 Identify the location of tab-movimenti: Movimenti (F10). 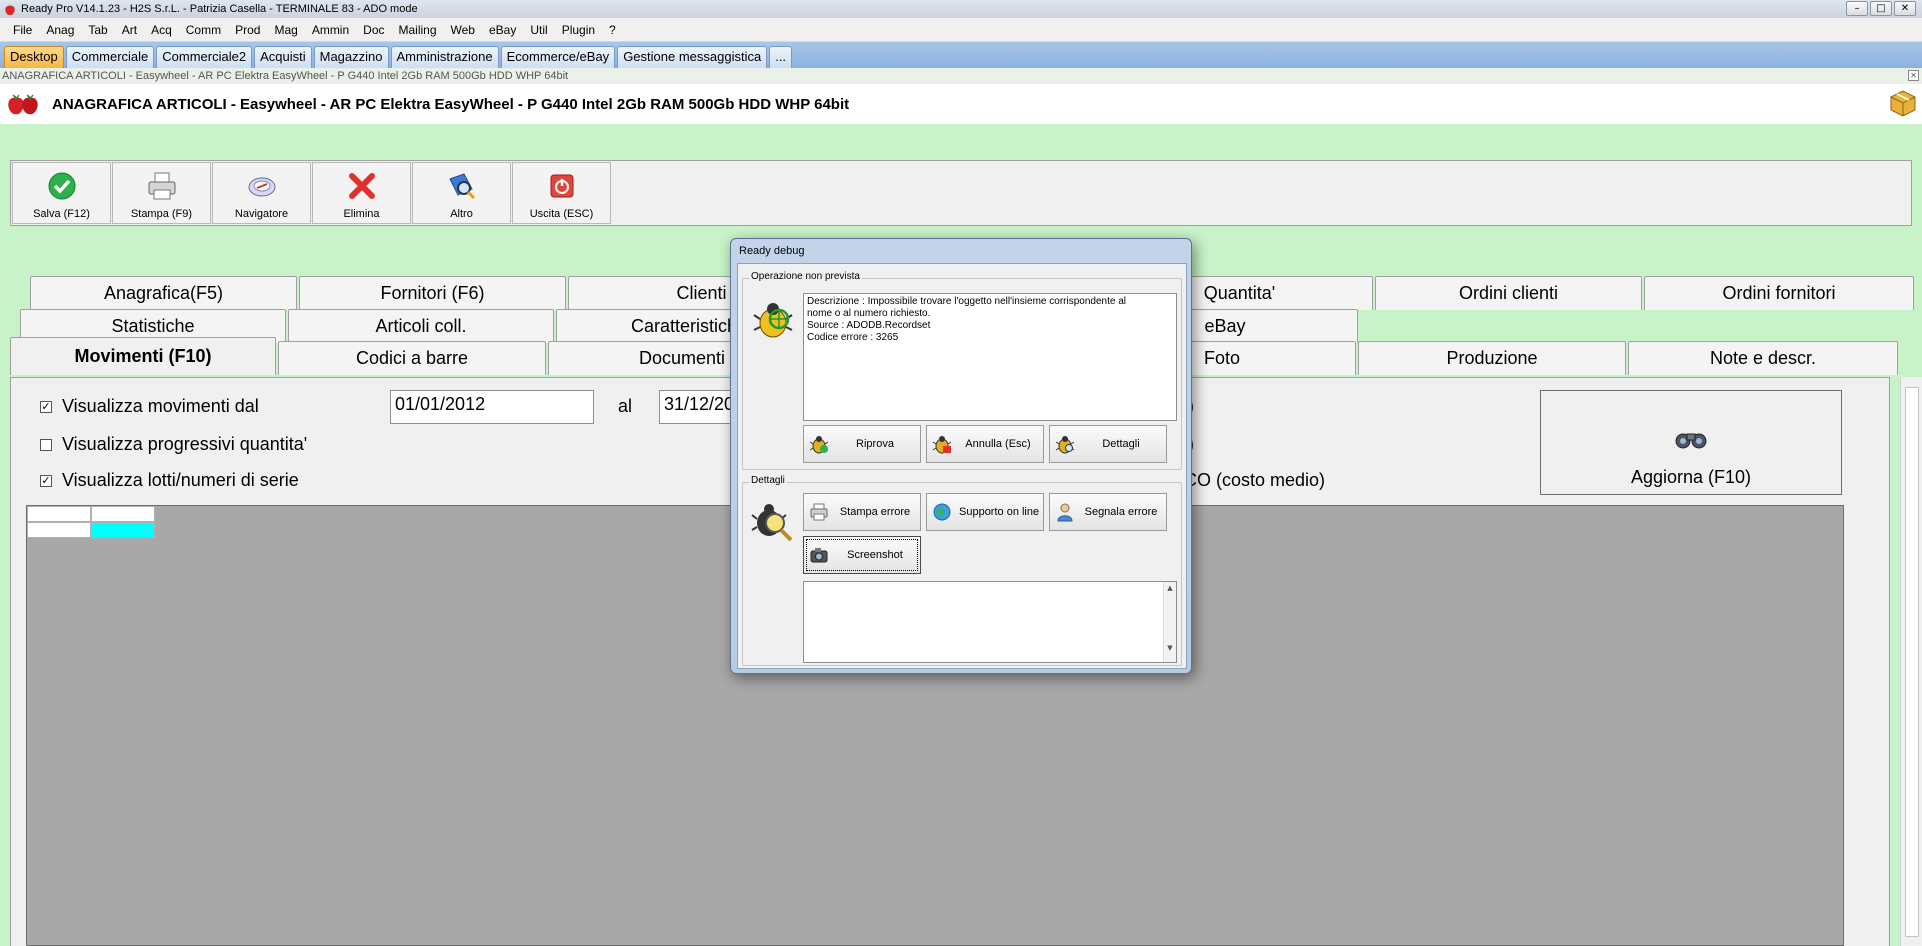
(143, 356).